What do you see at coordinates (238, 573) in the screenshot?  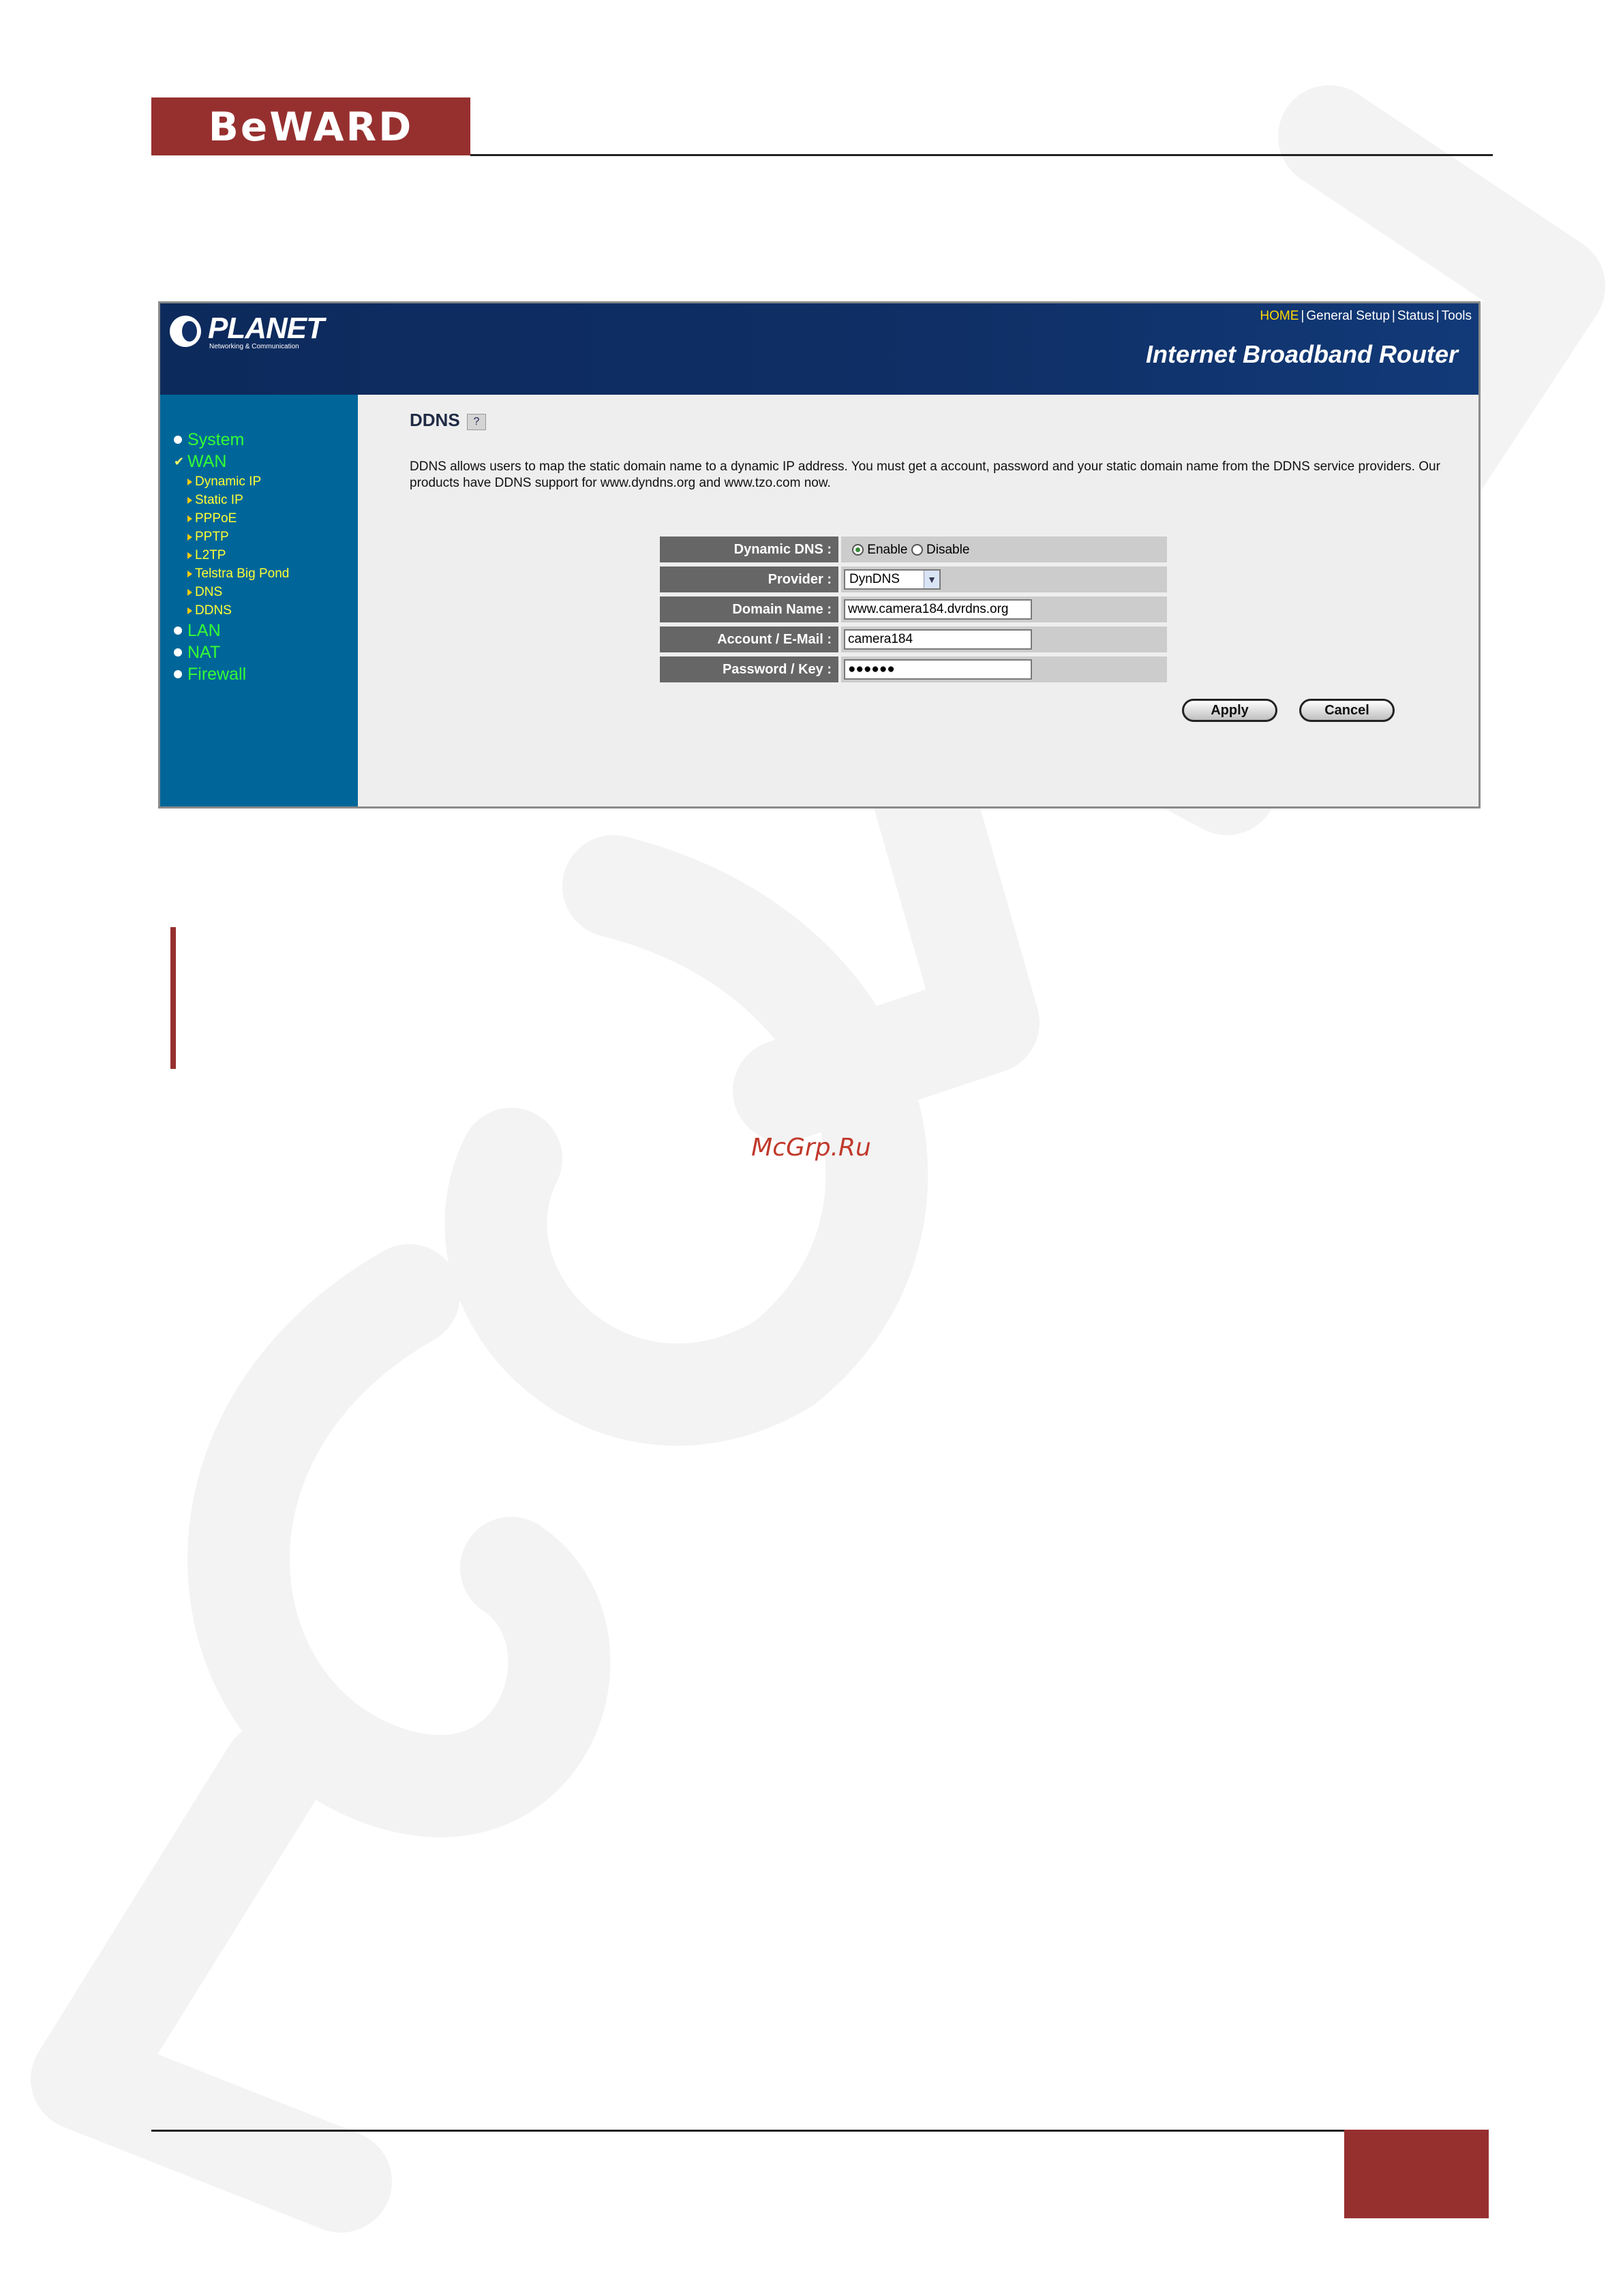 I see `sidebar-subitem-telstra-big-pond: Telstra Big Pond` at bounding box center [238, 573].